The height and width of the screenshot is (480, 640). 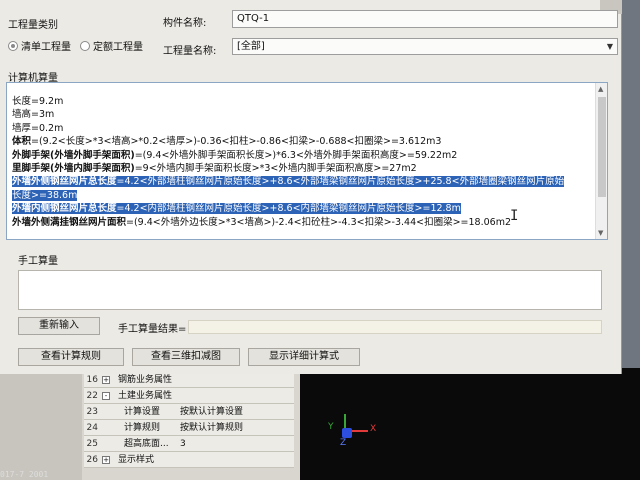 I want to click on quantity-category-label: 工程量类别, so click(x=33, y=25).